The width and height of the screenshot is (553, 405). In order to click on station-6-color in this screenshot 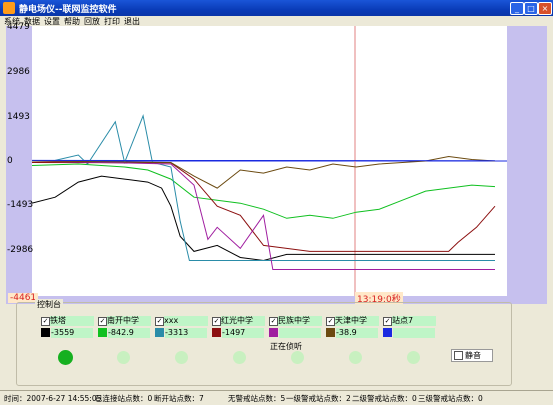, I will do `click(330, 332)`.